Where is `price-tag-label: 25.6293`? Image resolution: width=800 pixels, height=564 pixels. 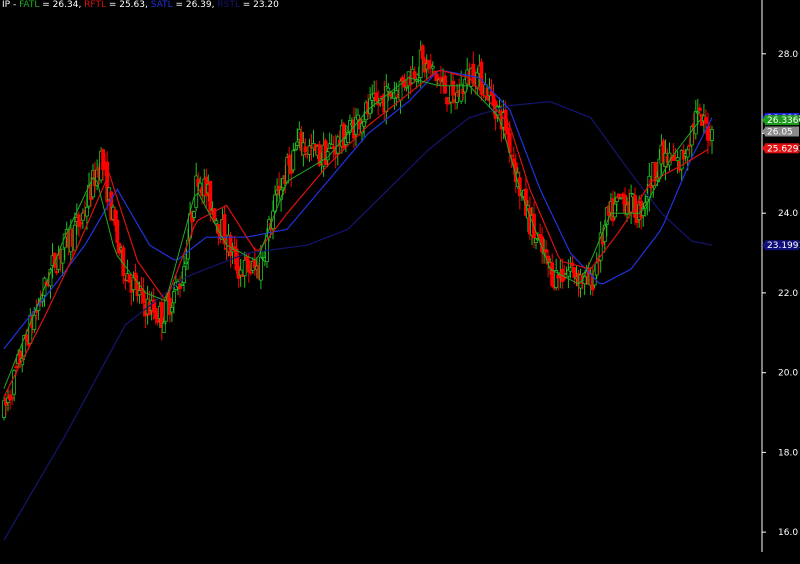
price-tag-label: 25.6293 is located at coordinates (783, 149).